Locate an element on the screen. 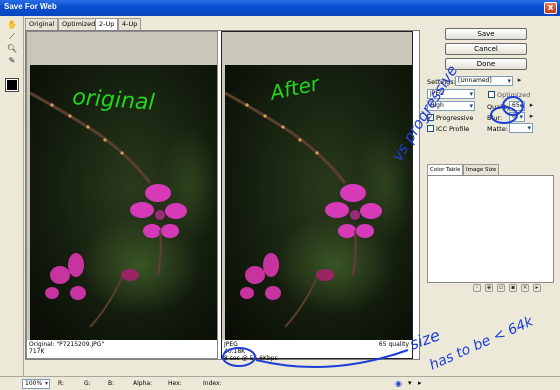 This screenshot has height=390, width=560. done-button: Done is located at coordinates (486, 64).